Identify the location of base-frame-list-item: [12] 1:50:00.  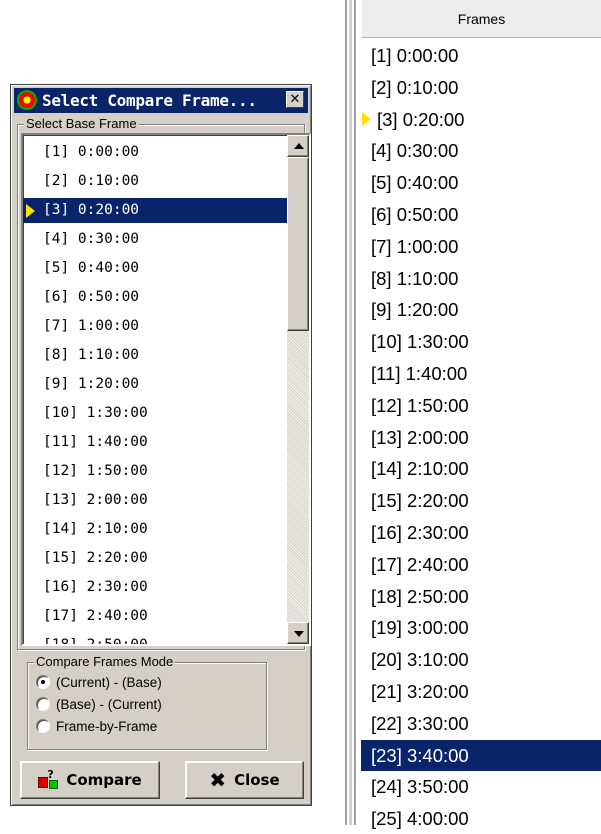
(155, 471).